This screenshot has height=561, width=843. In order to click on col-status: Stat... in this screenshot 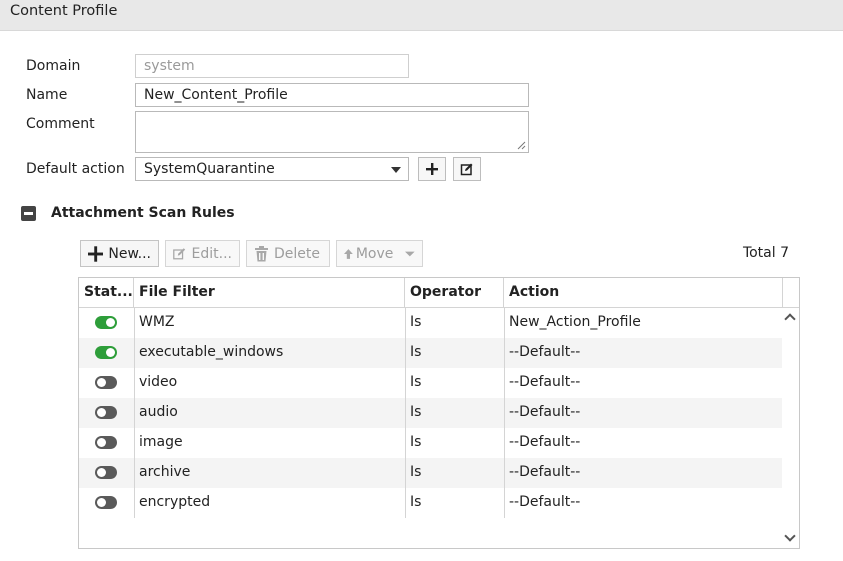, I will do `click(106, 293)`.